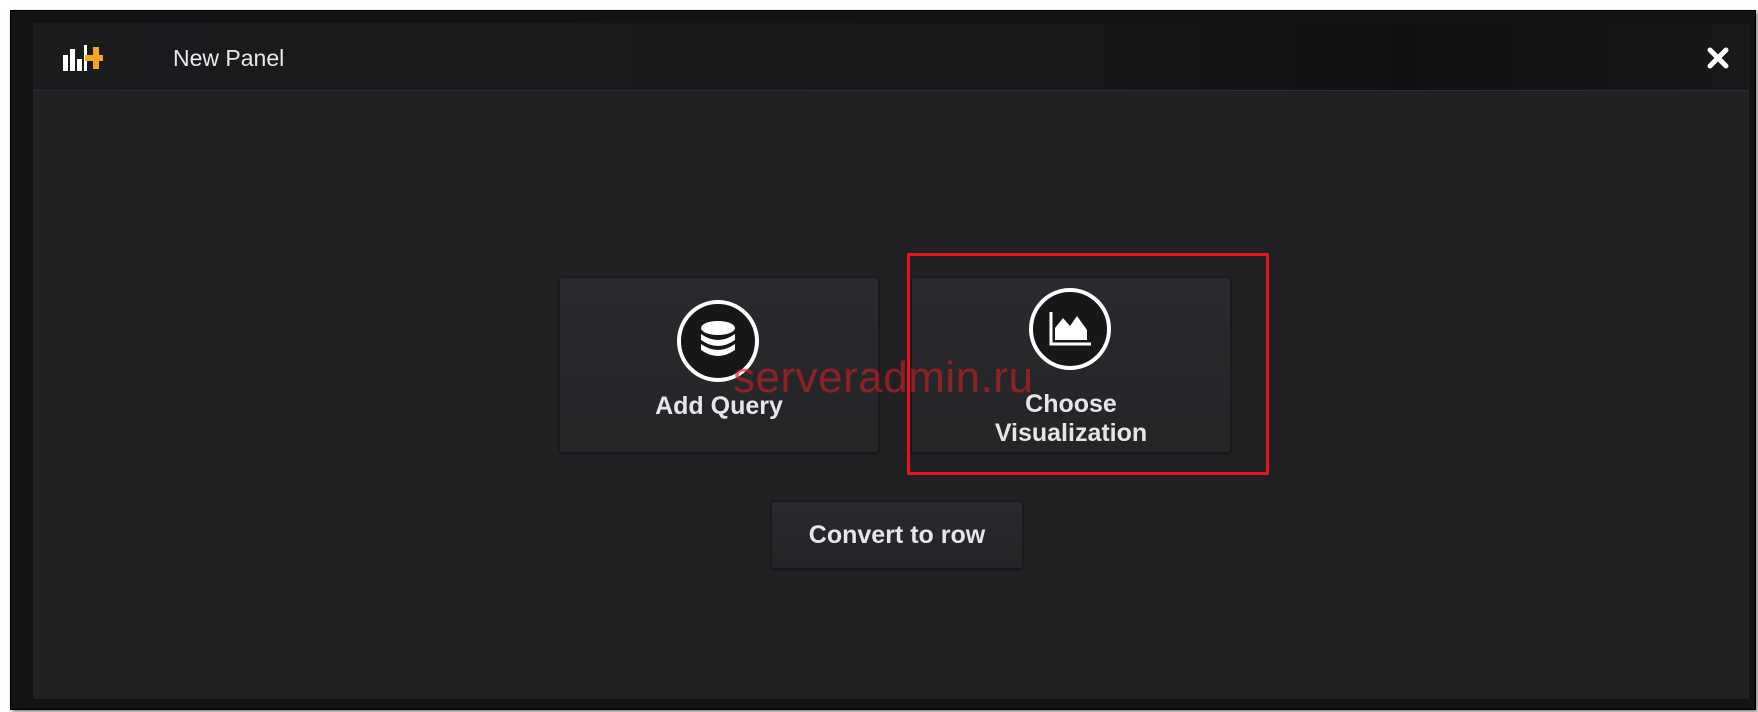  Describe the element at coordinates (1071, 433) in the screenshot. I see `choose-visualization-label-line2: Visualization` at that location.